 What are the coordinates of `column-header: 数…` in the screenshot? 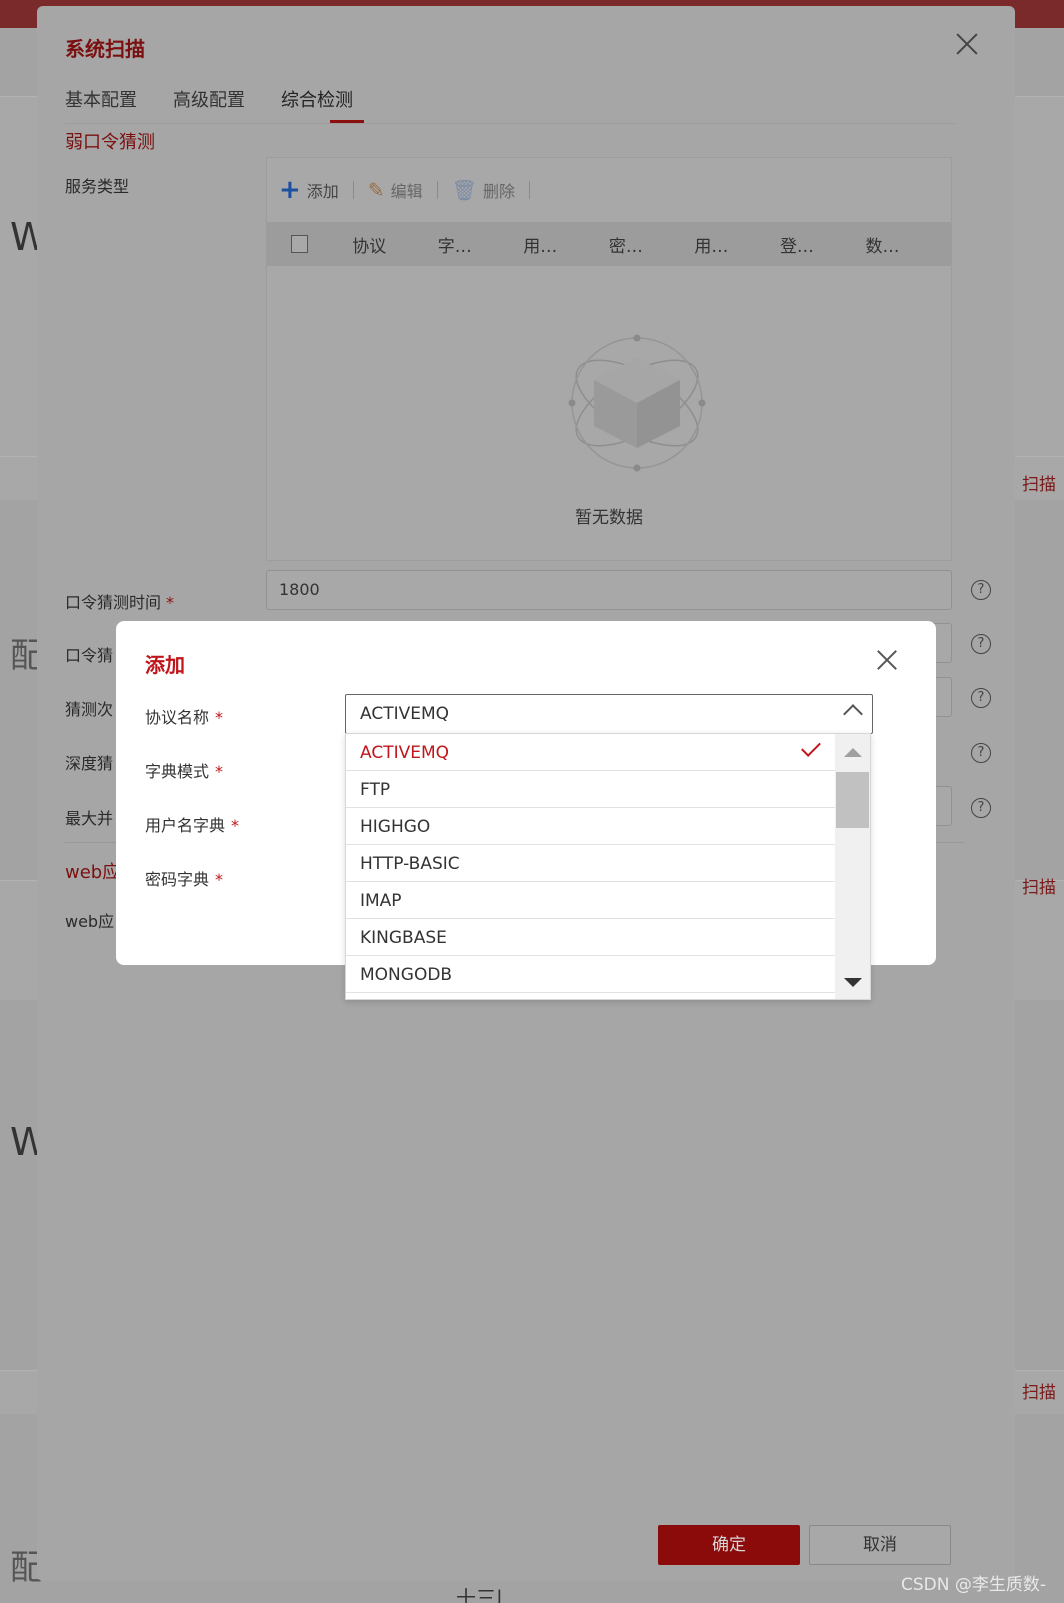 It's located at (908, 244).